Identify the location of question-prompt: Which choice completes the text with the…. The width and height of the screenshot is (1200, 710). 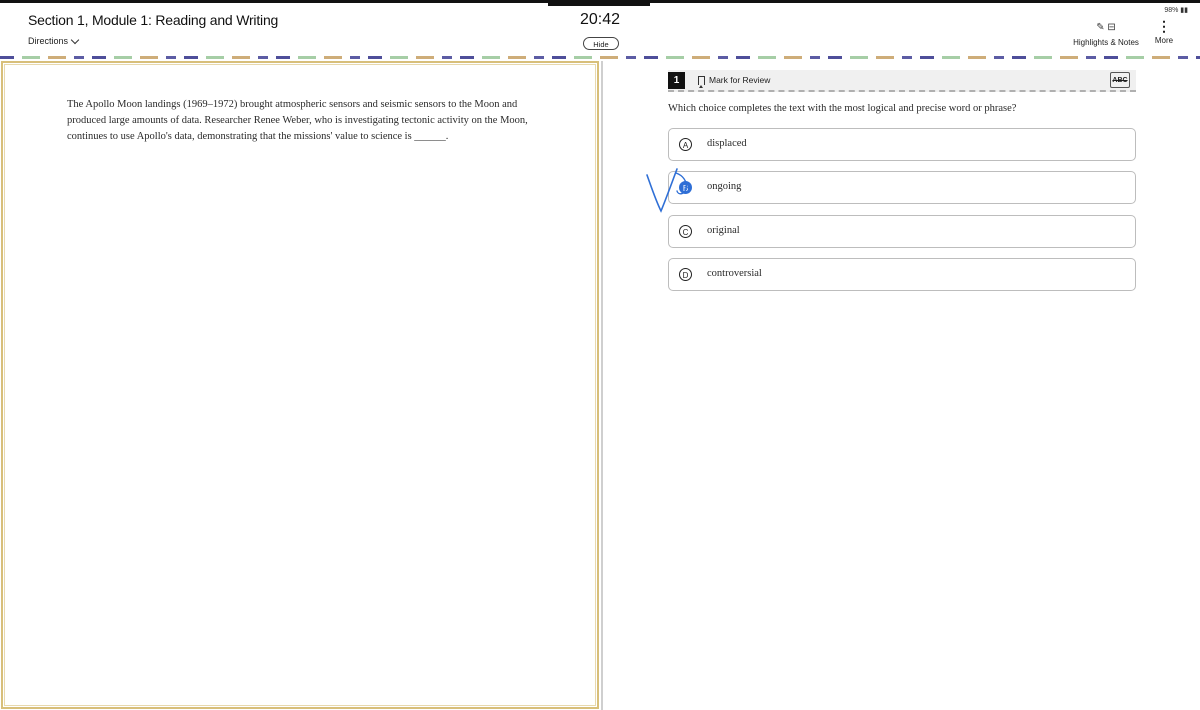
(842, 108).